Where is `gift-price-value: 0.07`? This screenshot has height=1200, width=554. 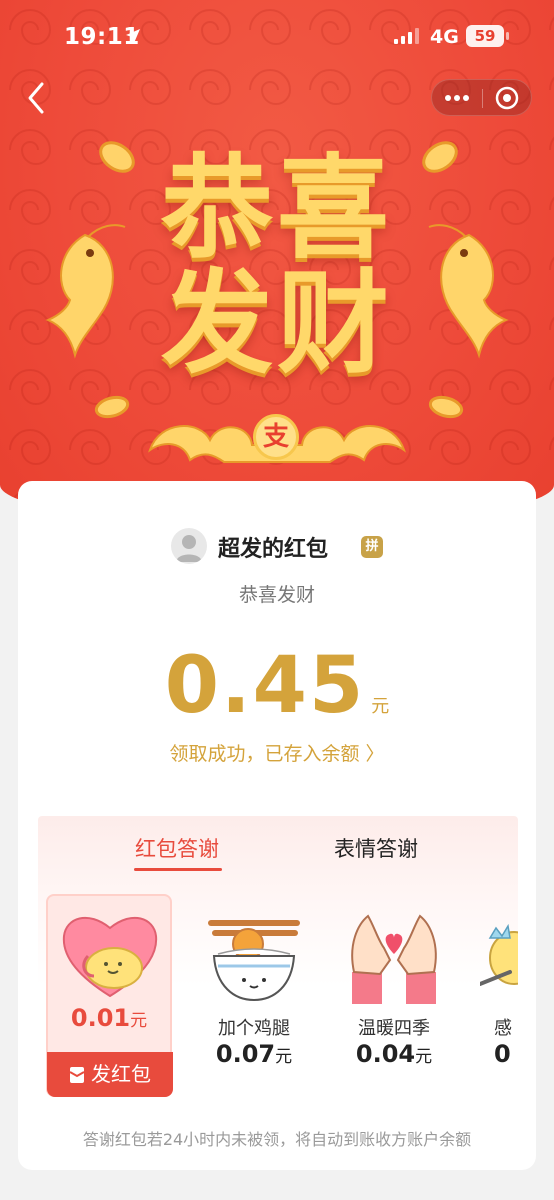 gift-price-value: 0.07 is located at coordinates (245, 1054).